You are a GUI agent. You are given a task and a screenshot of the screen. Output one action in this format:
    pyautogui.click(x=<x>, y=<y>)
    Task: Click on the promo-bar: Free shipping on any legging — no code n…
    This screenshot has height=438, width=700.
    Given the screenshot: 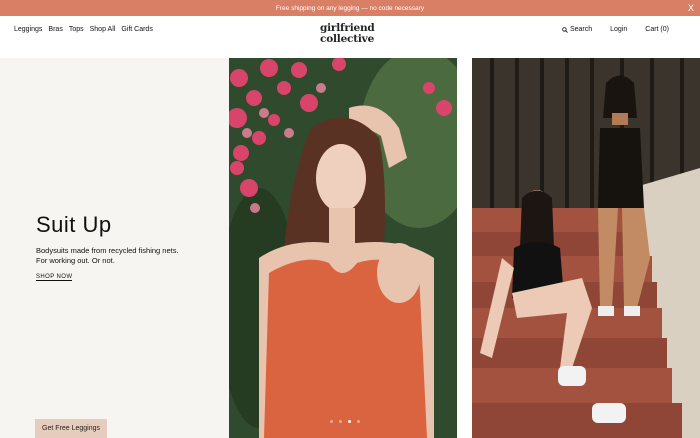 What is the action you would take?
    pyautogui.click(x=350, y=8)
    